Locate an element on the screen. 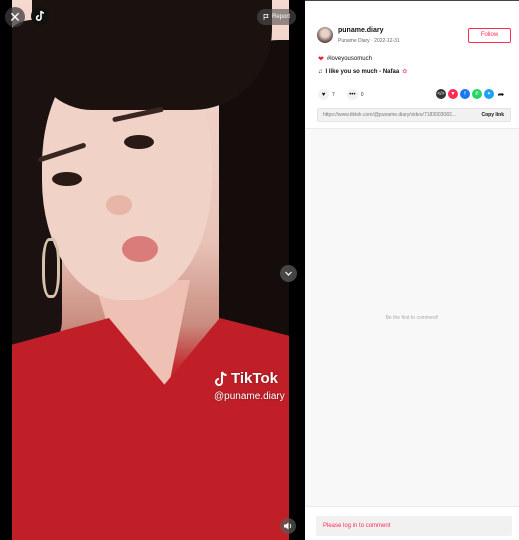 This screenshot has height=540, width=519. music-note-icon: ♫ is located at coordinates (320, 71).